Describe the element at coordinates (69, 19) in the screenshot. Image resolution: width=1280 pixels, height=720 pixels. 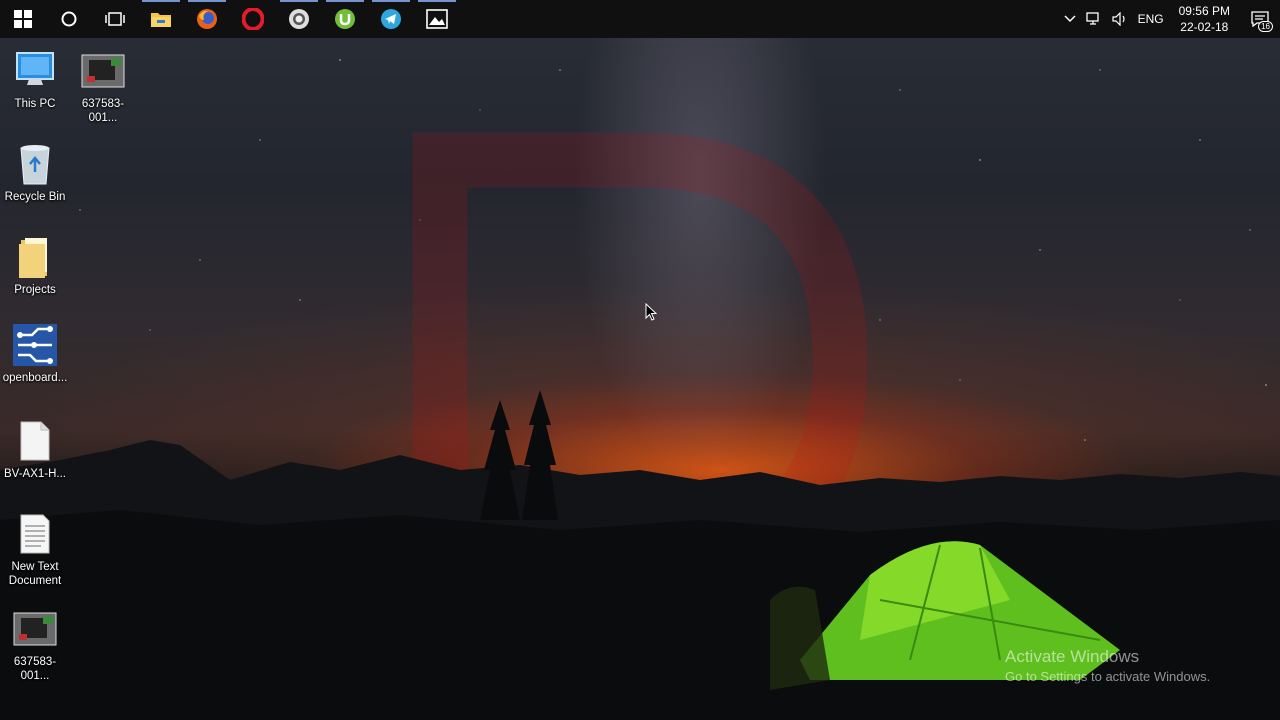
I see `cortana-search-icon` at that location.